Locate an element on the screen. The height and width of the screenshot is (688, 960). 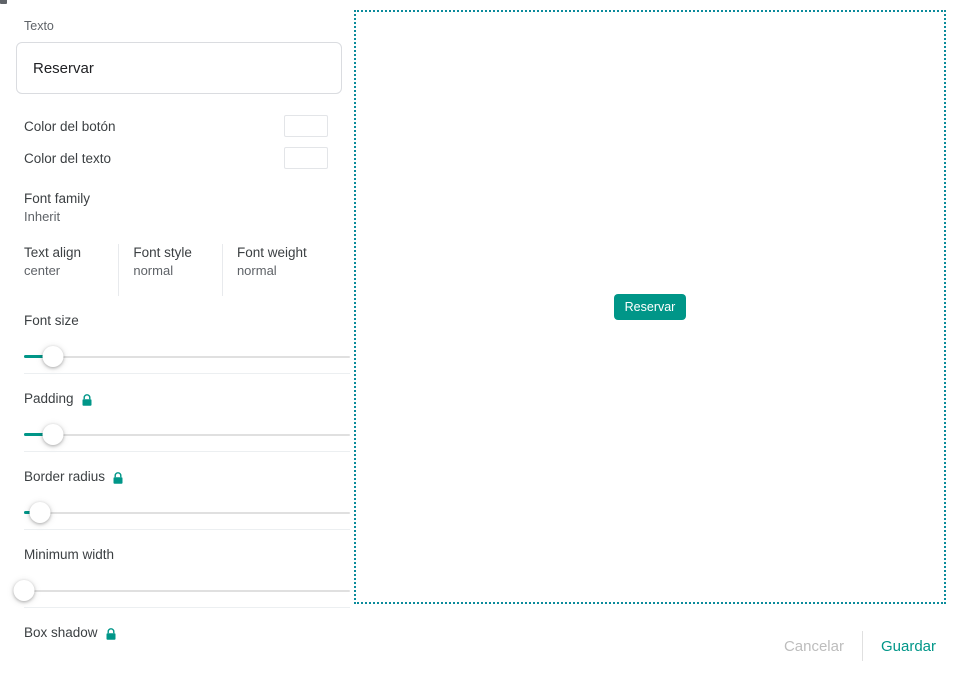
cancel-button: Cancelar is located at coordinates (814, 646).